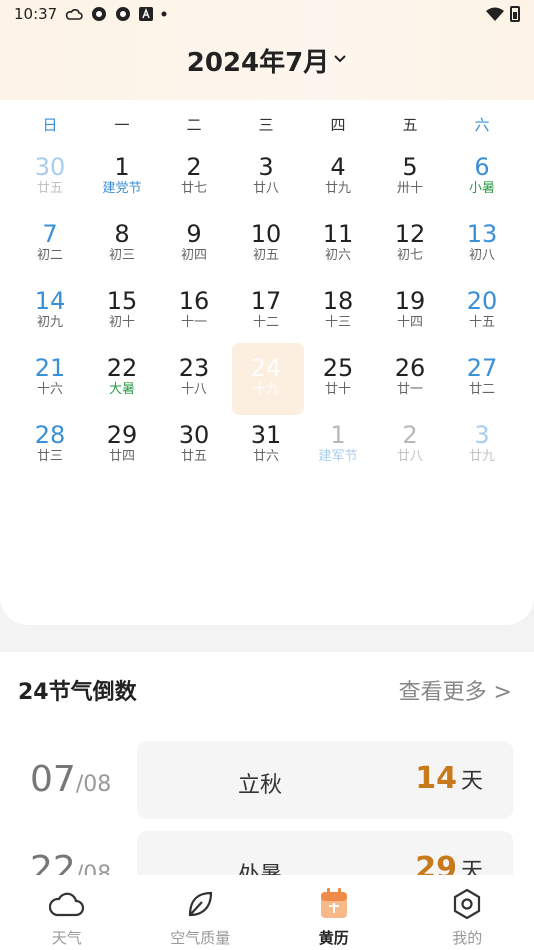  I want to click on calendar-day: 4 廿九, so click(338, 175).